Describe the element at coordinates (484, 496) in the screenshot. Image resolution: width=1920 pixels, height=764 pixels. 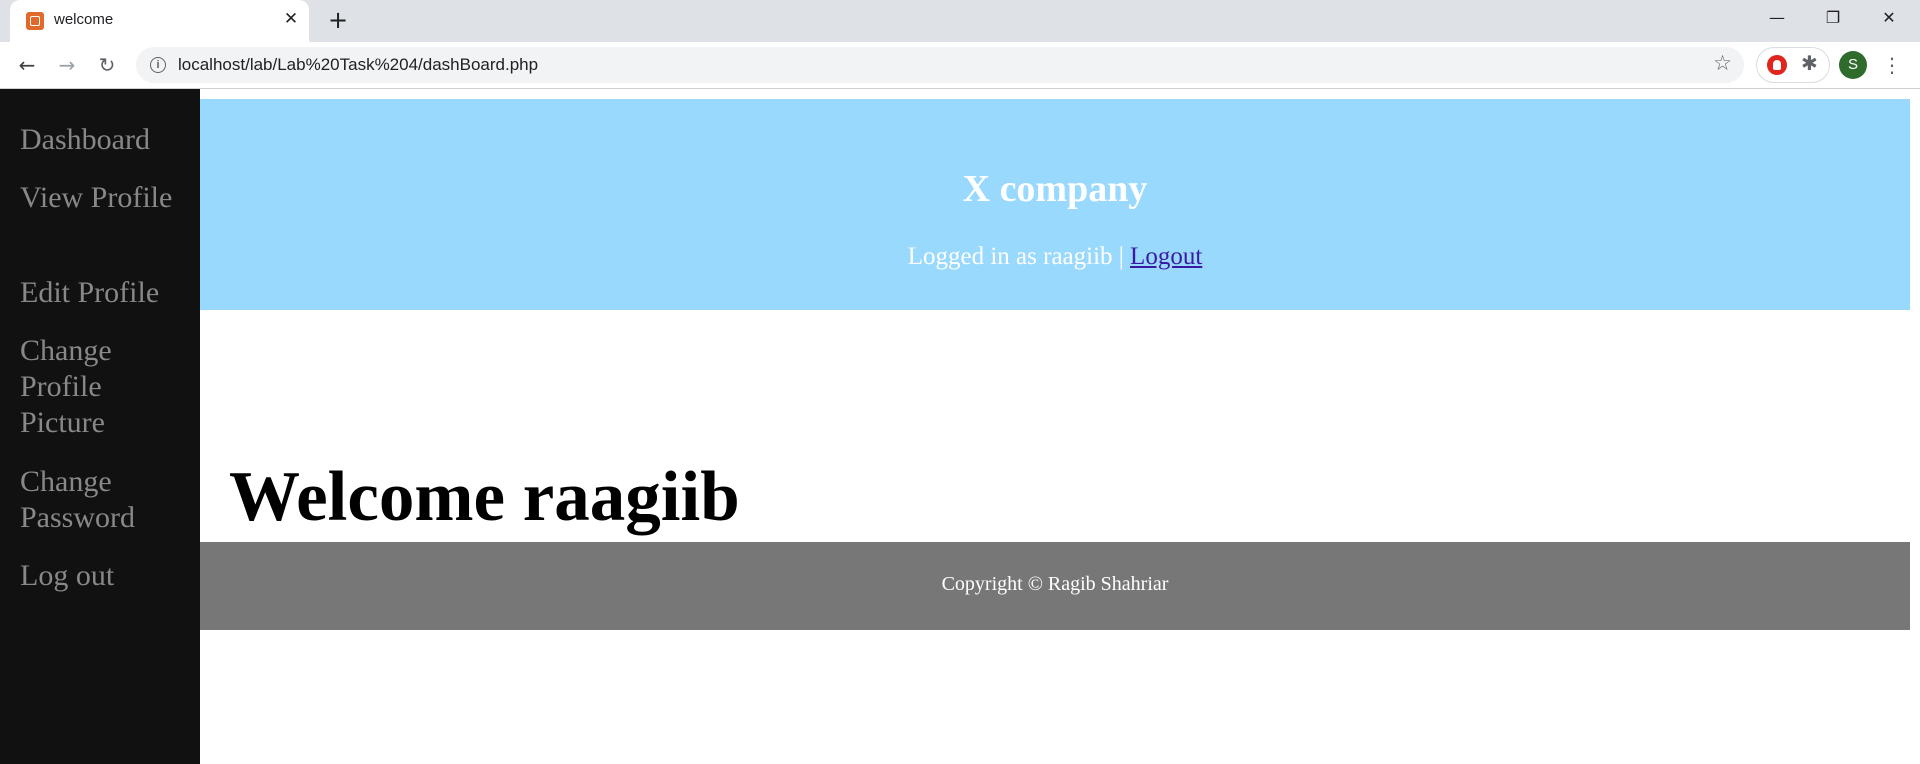
I see `welcome-heading: Welcome raagiib` at that location.